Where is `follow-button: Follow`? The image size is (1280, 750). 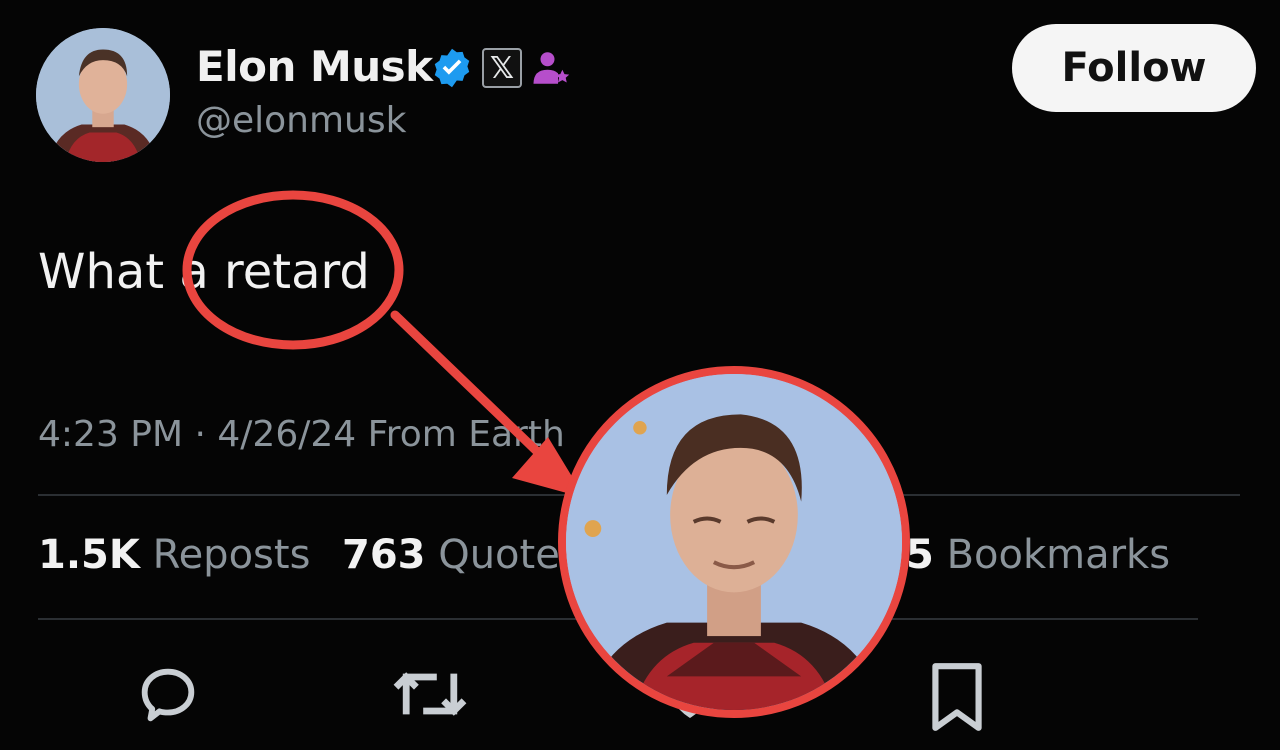
follow-button: Follow is located at coordinates (1134, 68).